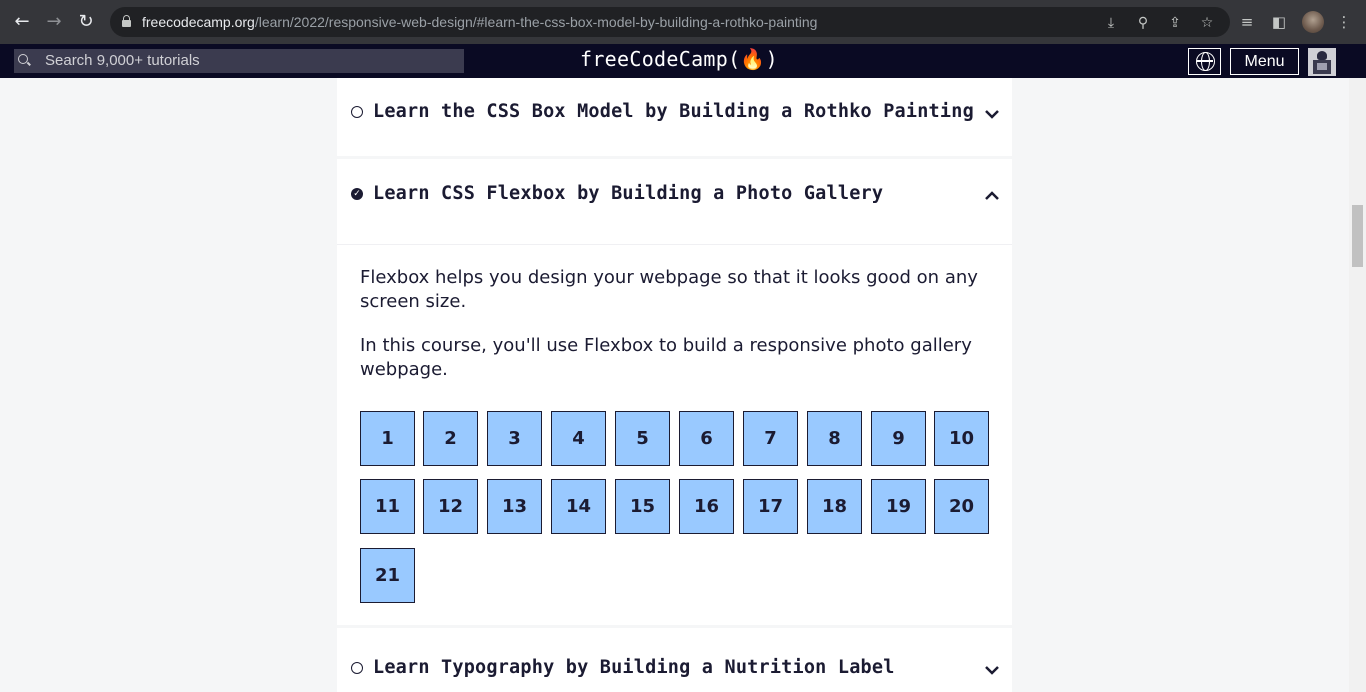 Image resolution: width=1366 pixels, height=692 pixels. What do you see at coordinates (770, 506) in the screenshot?
I see `step-button: 17` at bounding box center [770, 506].